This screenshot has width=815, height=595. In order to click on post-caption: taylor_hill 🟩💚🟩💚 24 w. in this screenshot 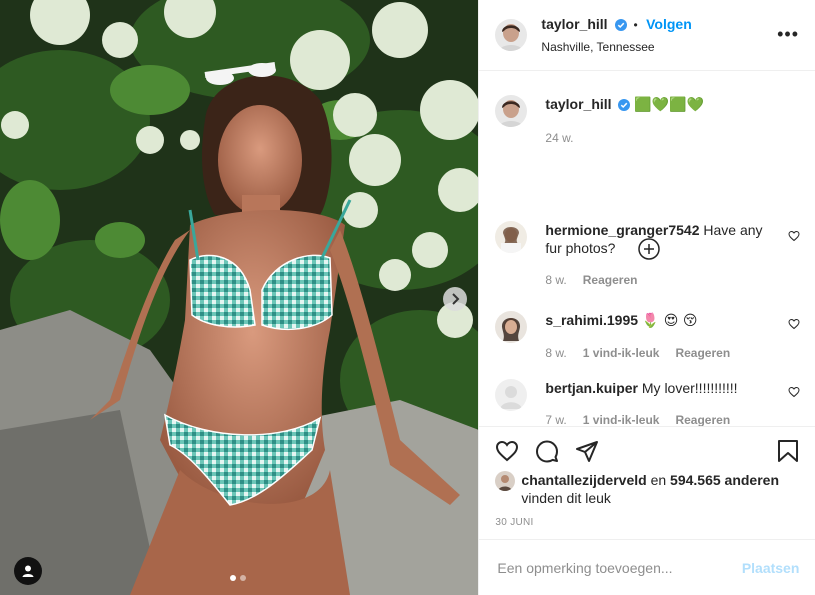, I will do `click(647, 109)`.